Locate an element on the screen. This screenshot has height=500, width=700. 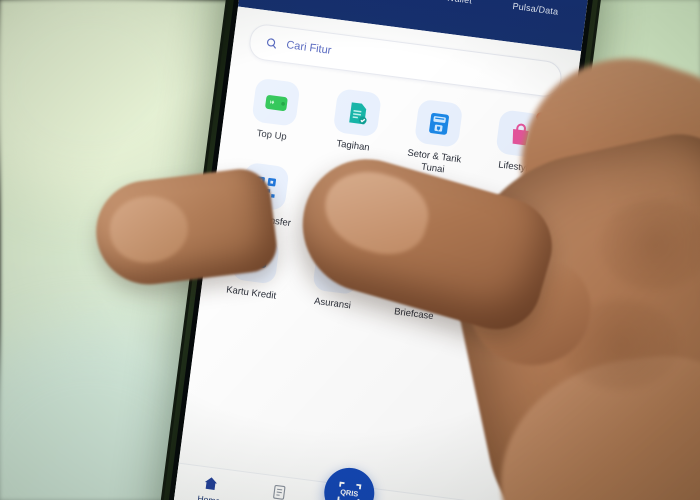
quick-action-label: E-Wallet is located at coordinates (454, 3).